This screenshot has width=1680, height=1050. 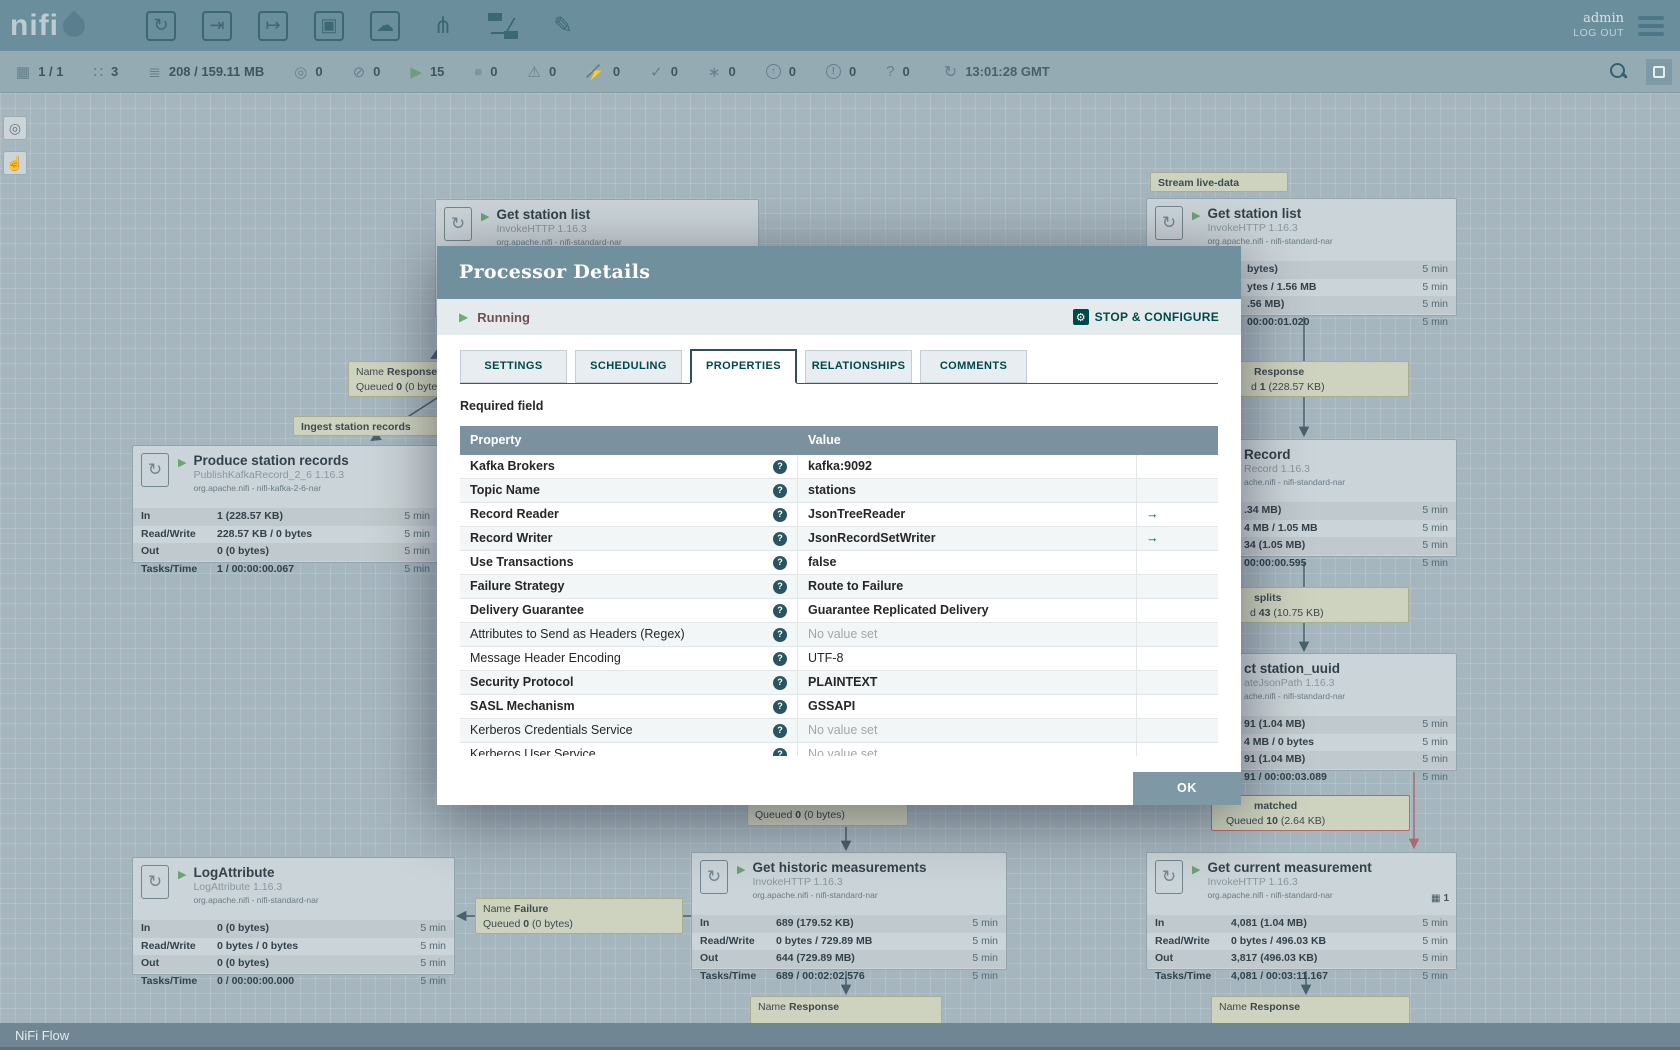 I want to click on stat-value: 4 MB / 1.05 MB, so click(x=1281, y=527).